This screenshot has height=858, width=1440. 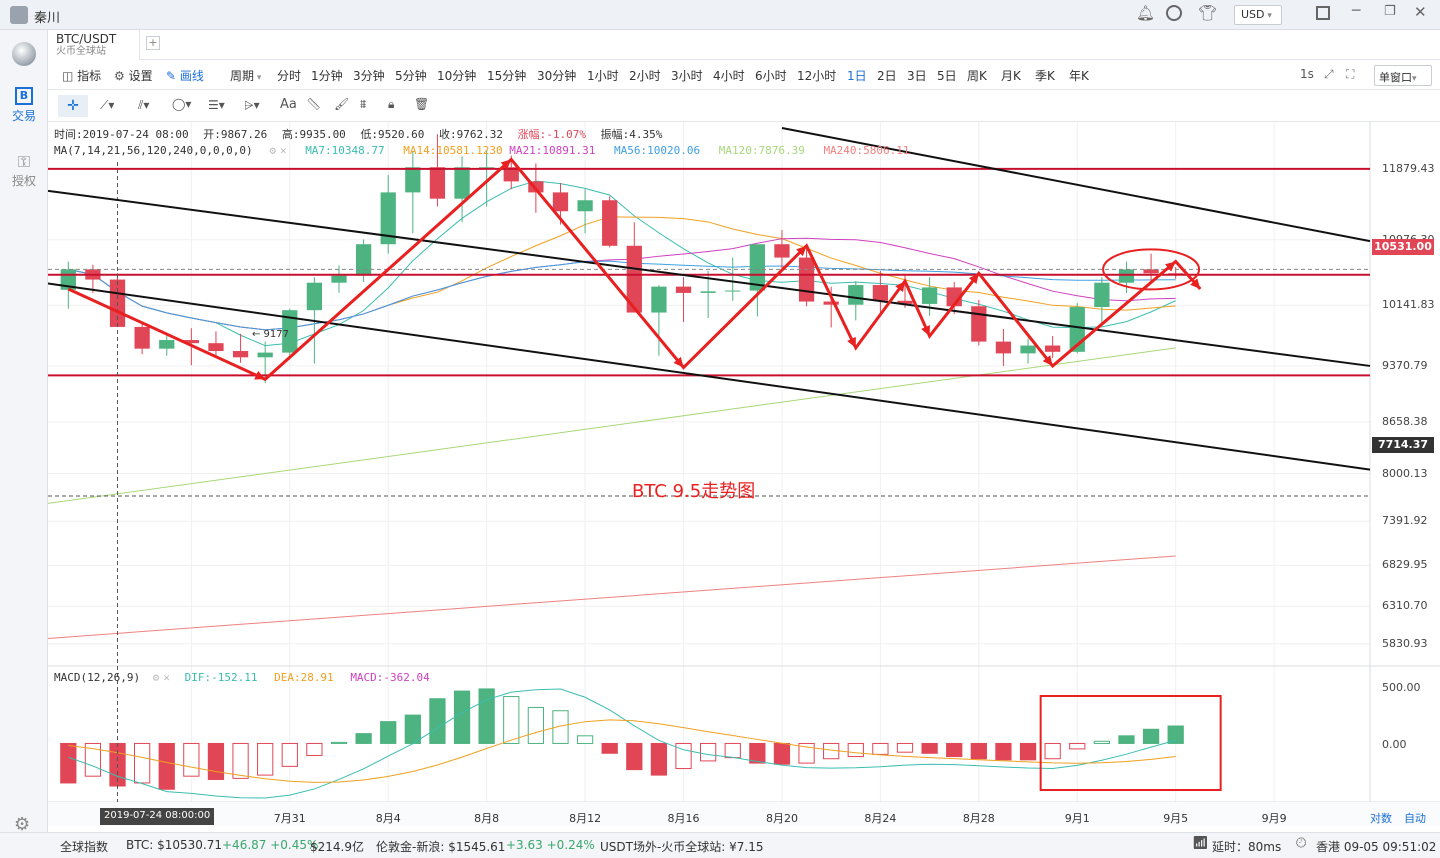 What do you see at coordinates (24, 54) in the screenshot?
I see `logo-icon` at bounding box center [24, 54].